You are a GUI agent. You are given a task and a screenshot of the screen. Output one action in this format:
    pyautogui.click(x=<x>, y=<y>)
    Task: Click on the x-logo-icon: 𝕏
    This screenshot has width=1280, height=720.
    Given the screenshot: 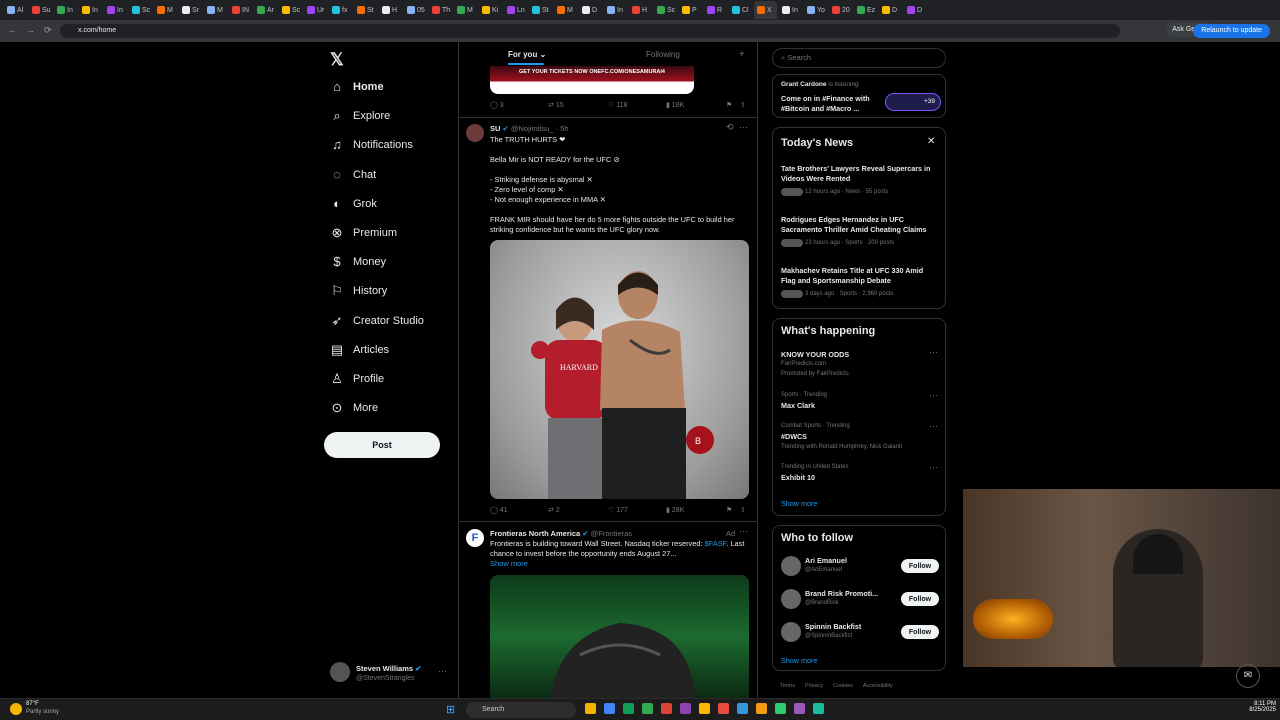 What is the action you would take?
    pyautogui.click(x=337, y=60)
    